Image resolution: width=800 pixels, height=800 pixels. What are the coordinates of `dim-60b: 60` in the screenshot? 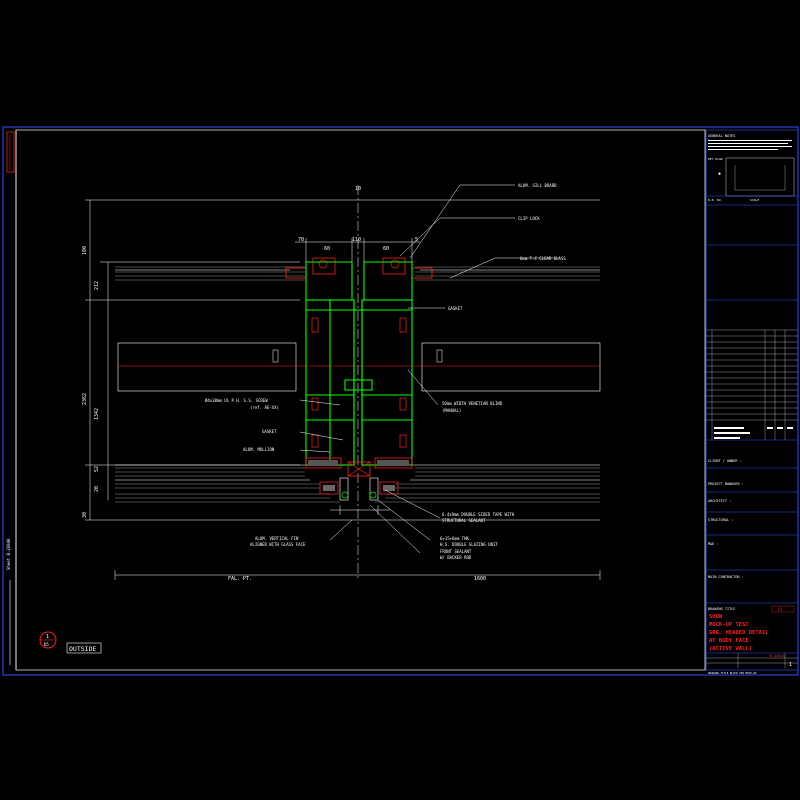 It's located at (386, 249).